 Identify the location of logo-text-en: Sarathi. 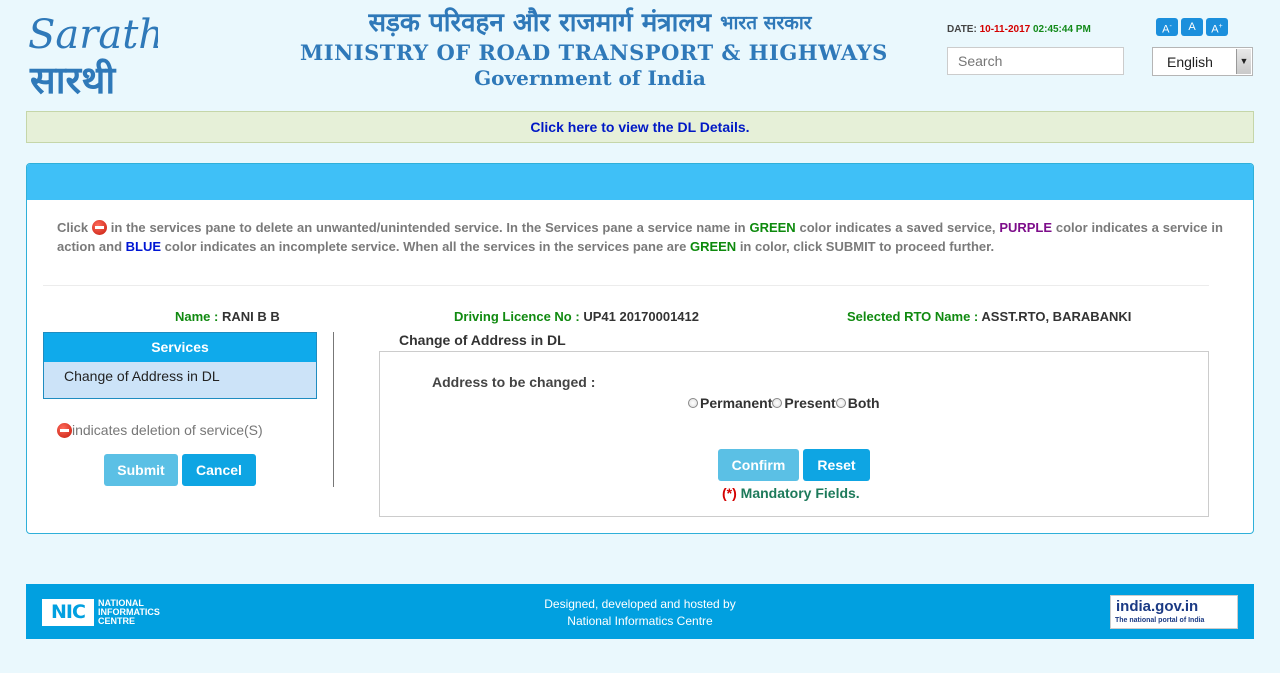
(93, 35).